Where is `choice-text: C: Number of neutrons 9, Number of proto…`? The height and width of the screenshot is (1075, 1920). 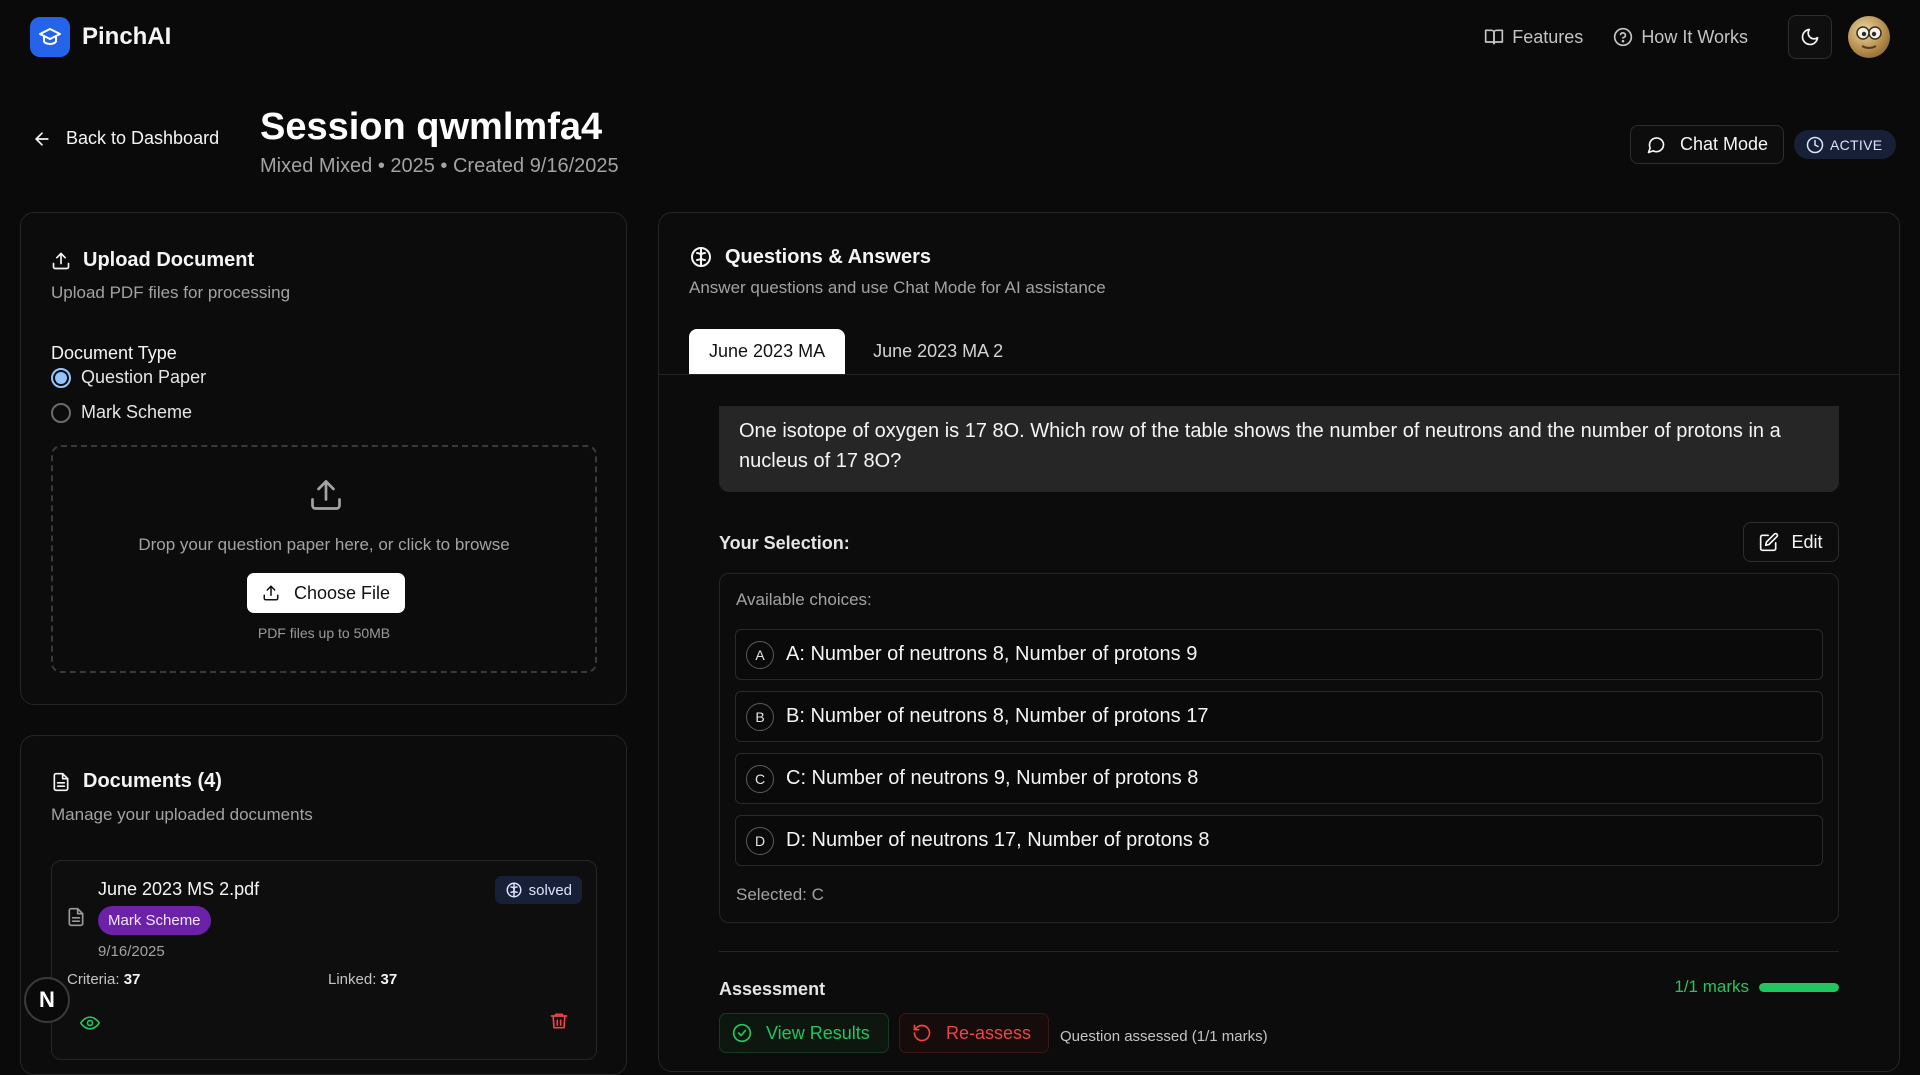 choice-text: C: Number of neutrons 9, Number of proto… is located at coordinates (992, 778).